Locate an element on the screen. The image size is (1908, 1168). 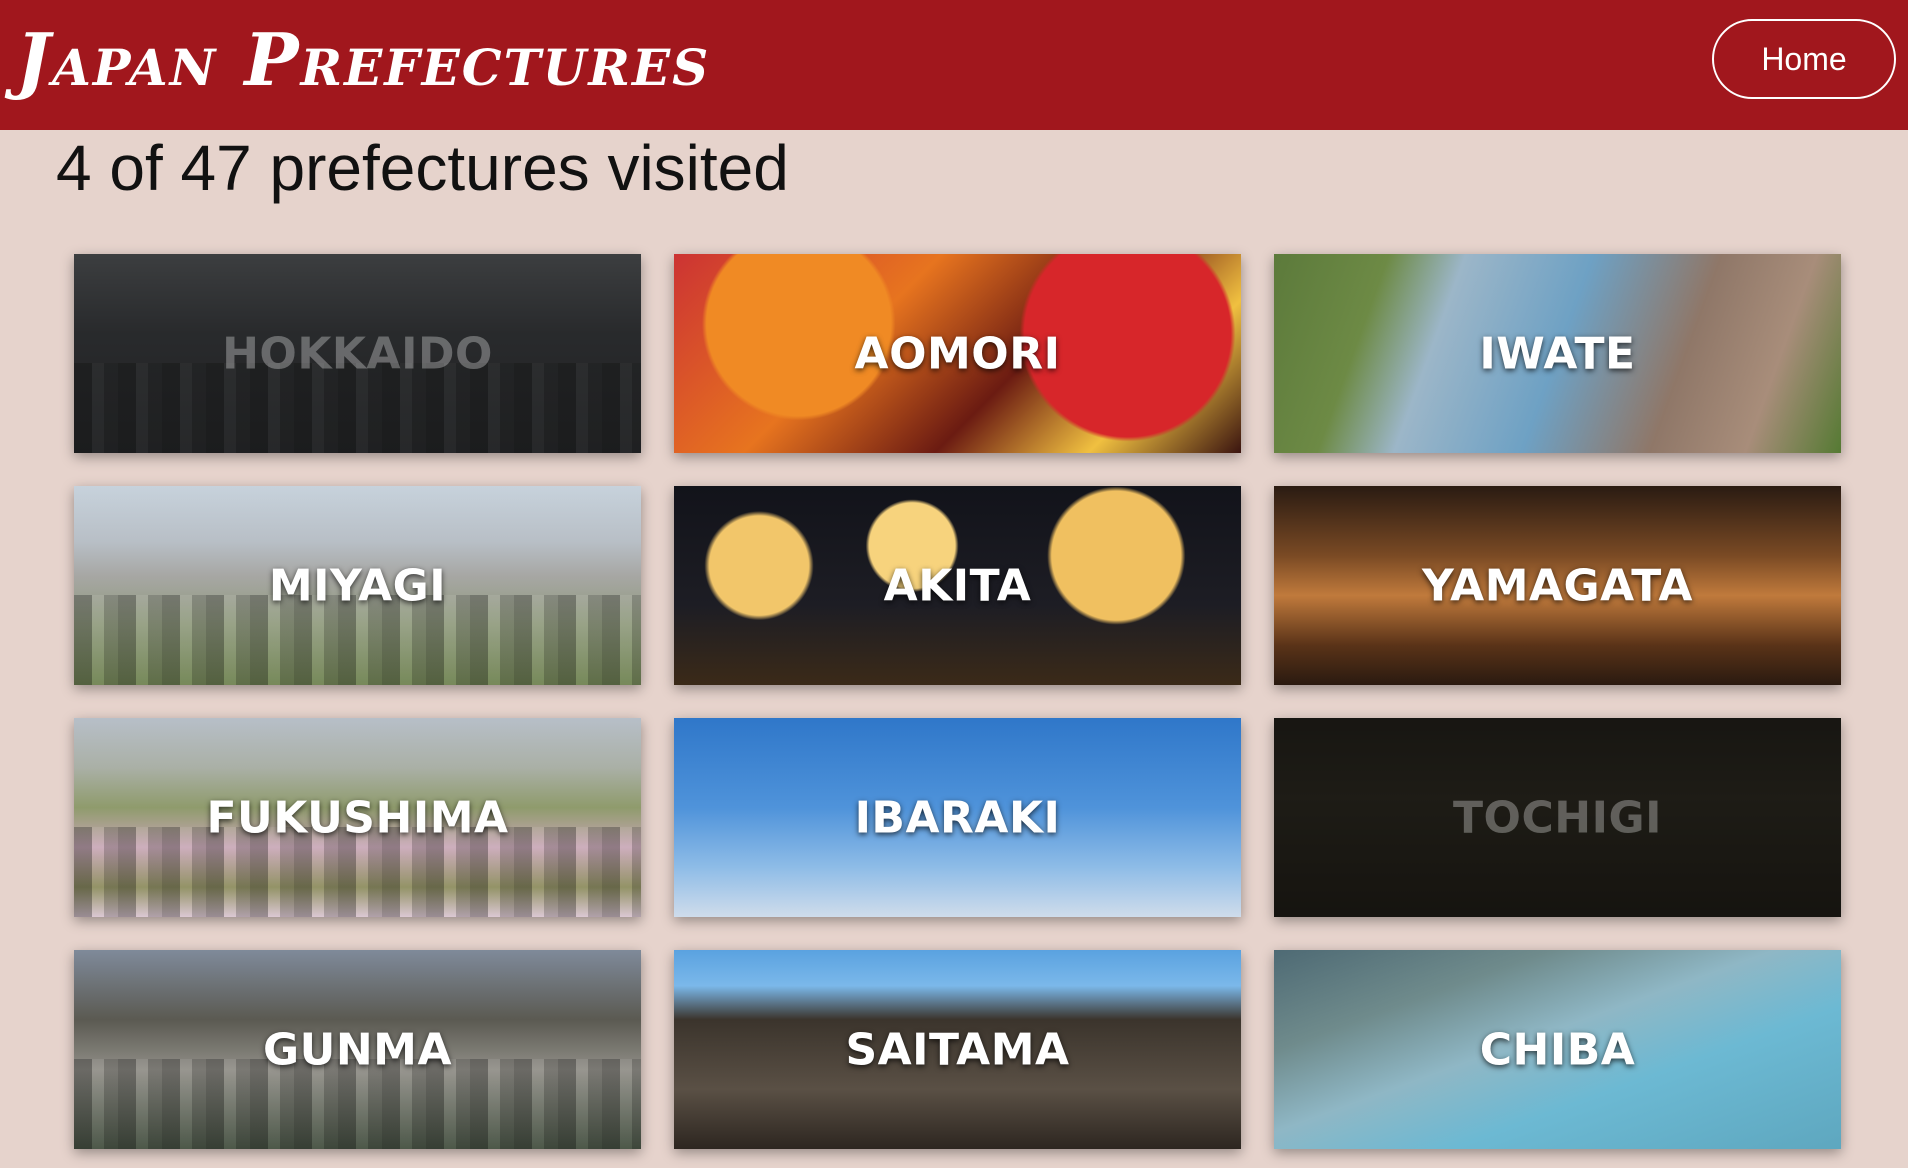
tile-label: SAITAMA is located at coordinates (957, 1049).